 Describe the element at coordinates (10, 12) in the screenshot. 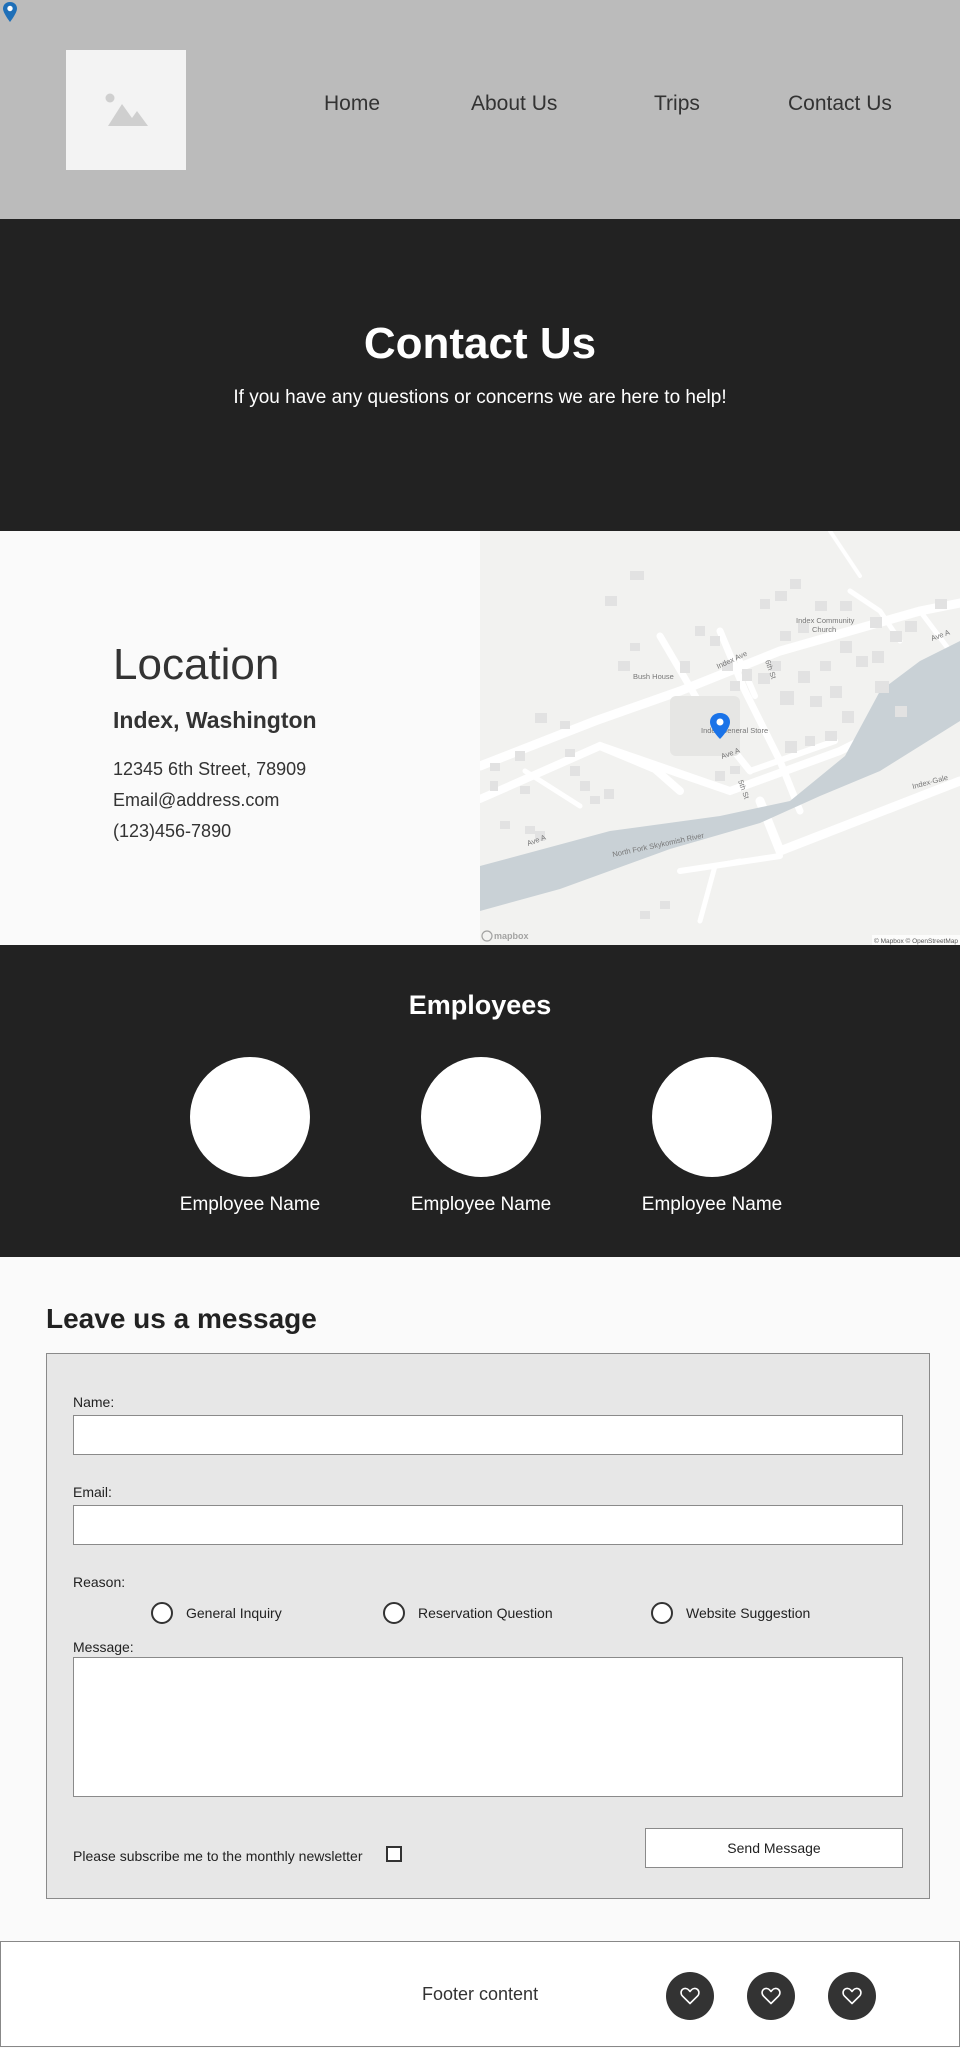

I see `map-pin-icon` at that location.